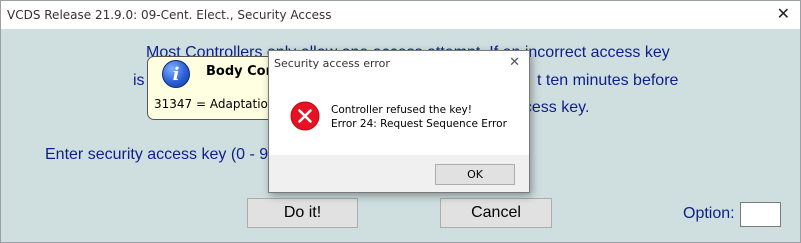 The width and height of the screenshot is (801, 243). What do you see at coordinates (215, 104) in the screenshot?
I see `tooltip-text: 31347 = Adaptation` at bounding box center [215, 104].